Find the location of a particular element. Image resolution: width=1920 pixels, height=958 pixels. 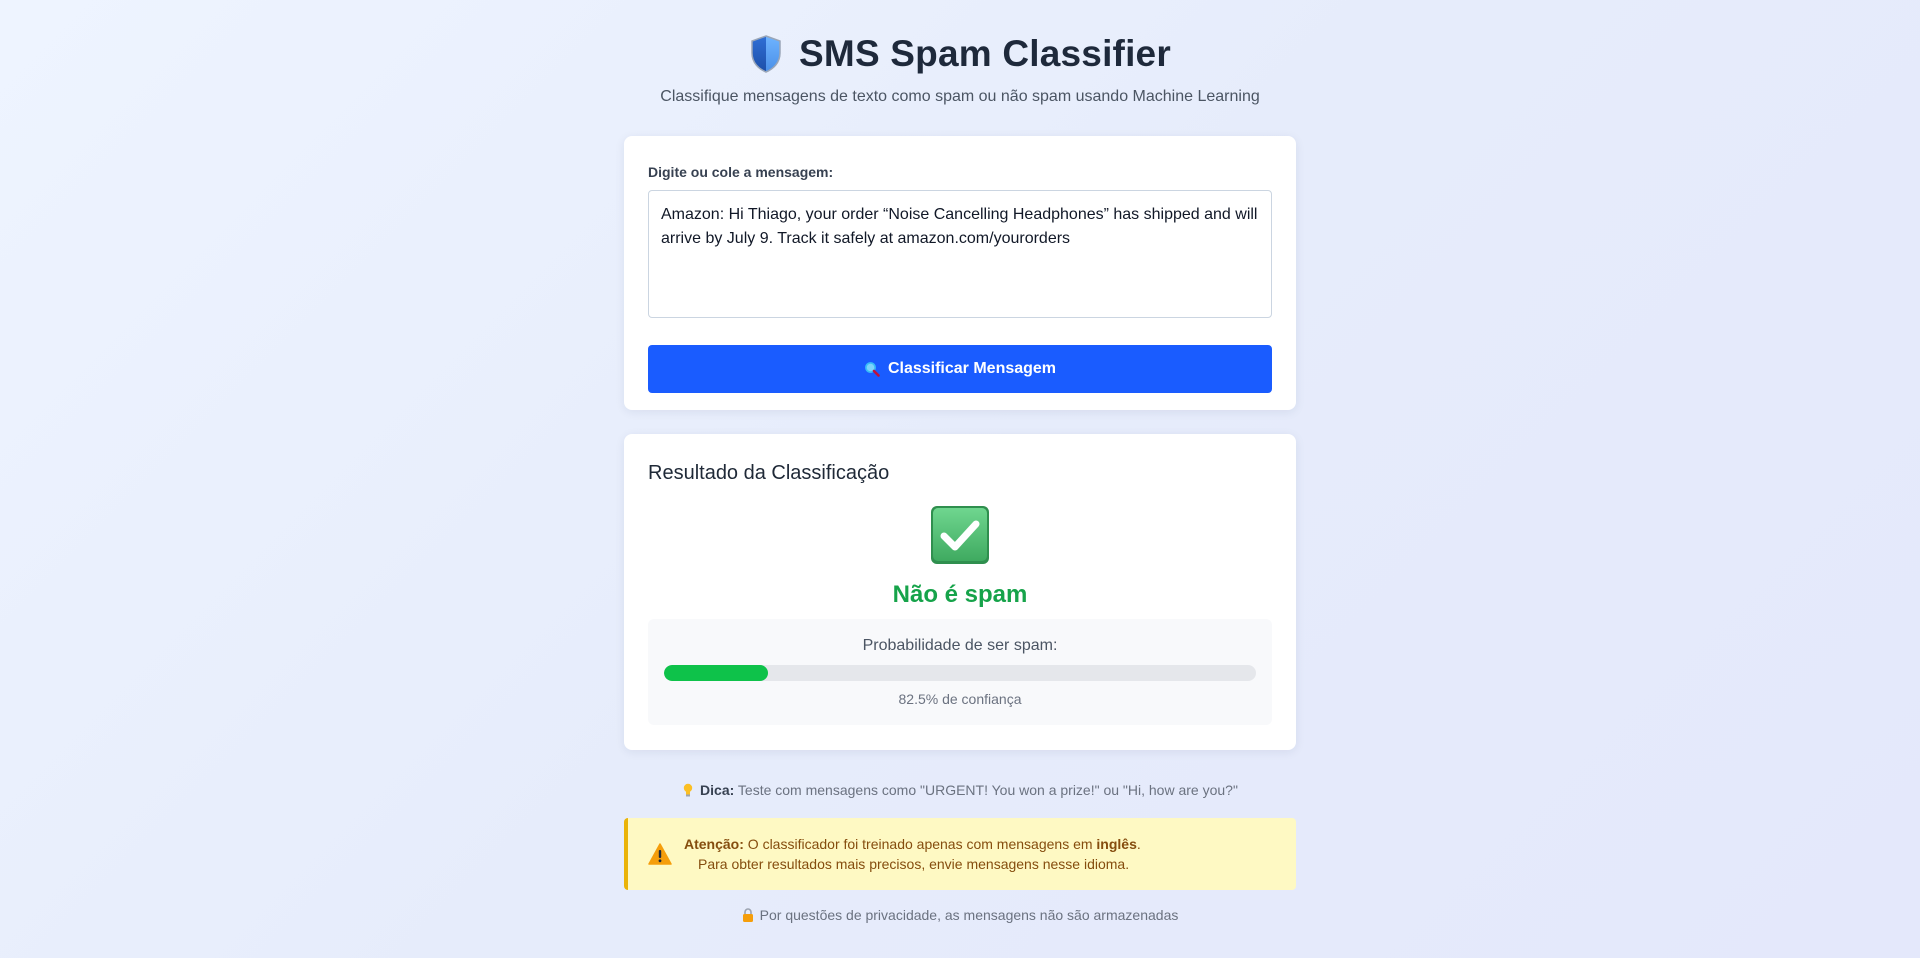

lock-icon is located at coordinates (747, 915).